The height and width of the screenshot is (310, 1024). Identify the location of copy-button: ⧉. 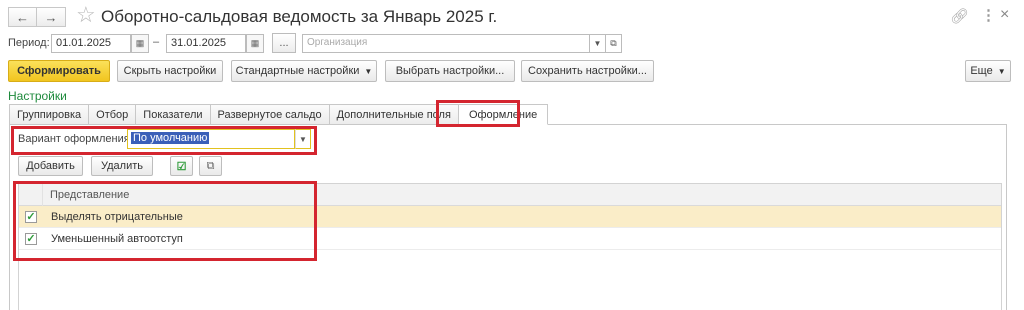
(210, 166).